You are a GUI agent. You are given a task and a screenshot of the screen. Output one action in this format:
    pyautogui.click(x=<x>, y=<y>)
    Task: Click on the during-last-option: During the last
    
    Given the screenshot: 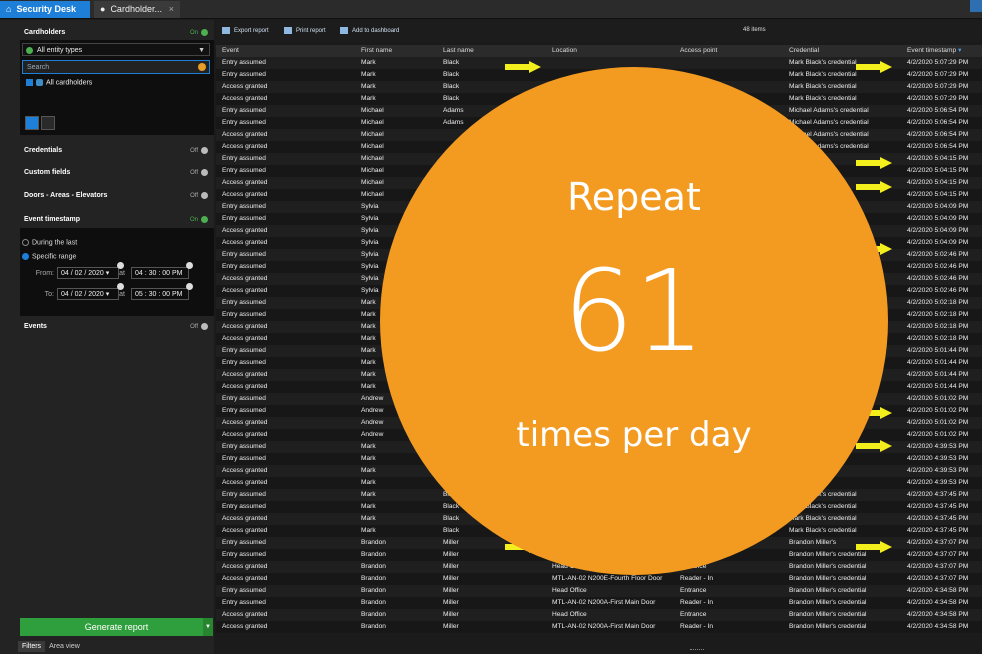 What is the action you would take?
    pyautogui.click(x=49, y=242)
    